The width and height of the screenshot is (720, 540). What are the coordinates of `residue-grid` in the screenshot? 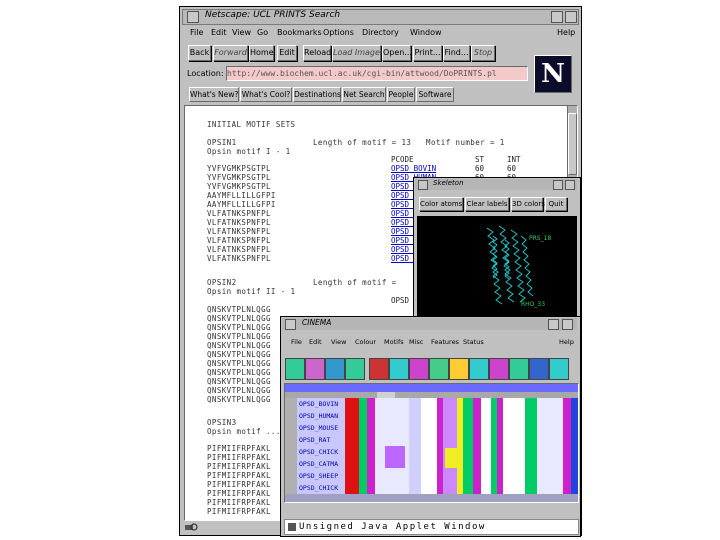 It's located at (461, 450).